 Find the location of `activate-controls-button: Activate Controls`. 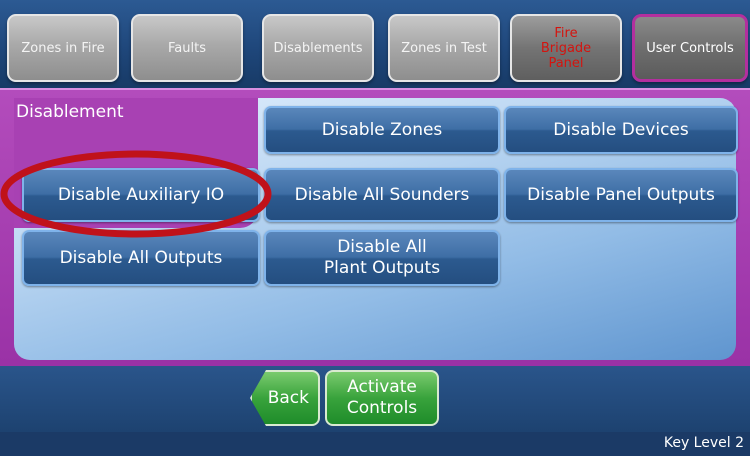

activate-controls-button: Activate Controls is located at coordinates (382, 398).